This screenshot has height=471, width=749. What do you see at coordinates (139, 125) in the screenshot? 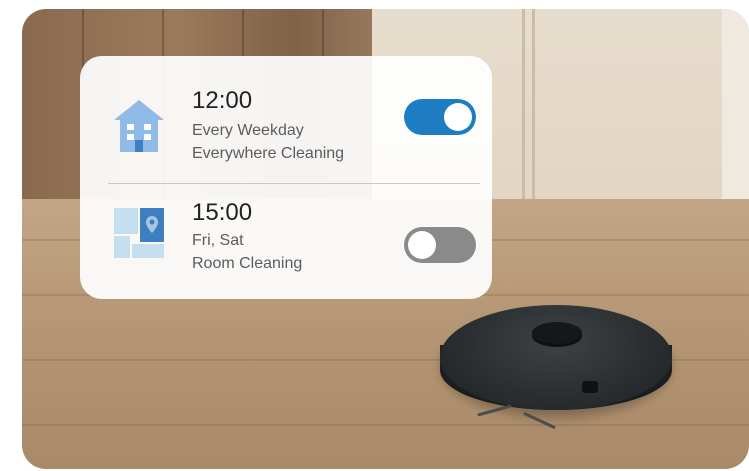
I see `house-icon` at bounding box center [139, 125].